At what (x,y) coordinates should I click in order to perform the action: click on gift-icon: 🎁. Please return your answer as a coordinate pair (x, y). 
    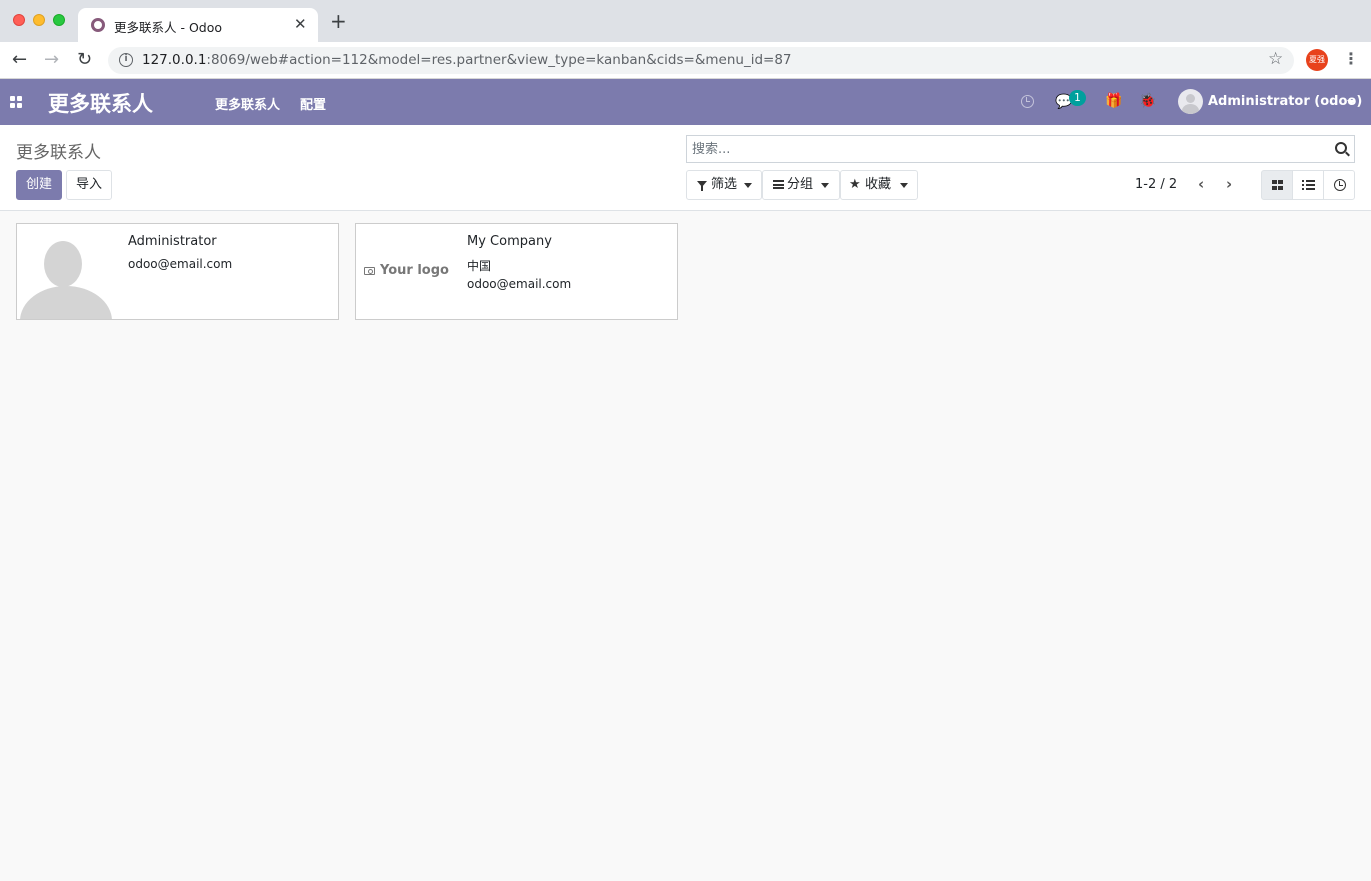
    Looking at the image, I should click on (1113, 101).